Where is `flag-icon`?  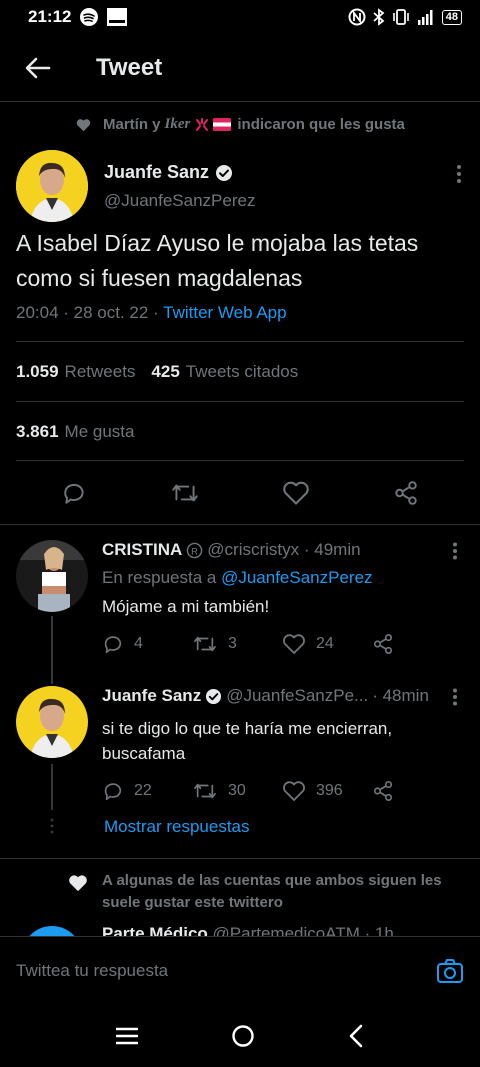
flag-icon is located at coordinates (222, 124).